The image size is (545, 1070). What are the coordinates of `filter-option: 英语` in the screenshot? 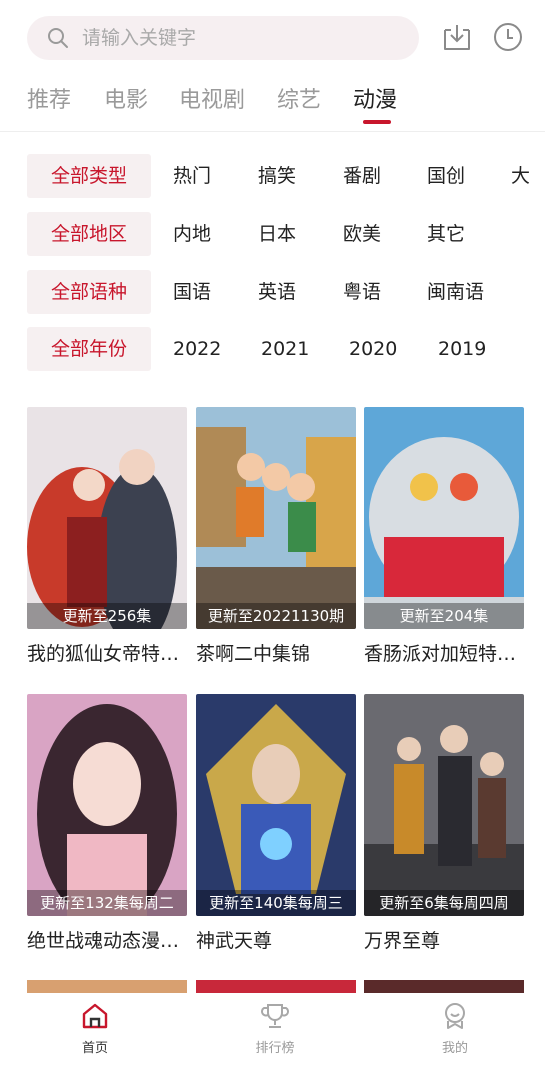 It's located at (277, 292).